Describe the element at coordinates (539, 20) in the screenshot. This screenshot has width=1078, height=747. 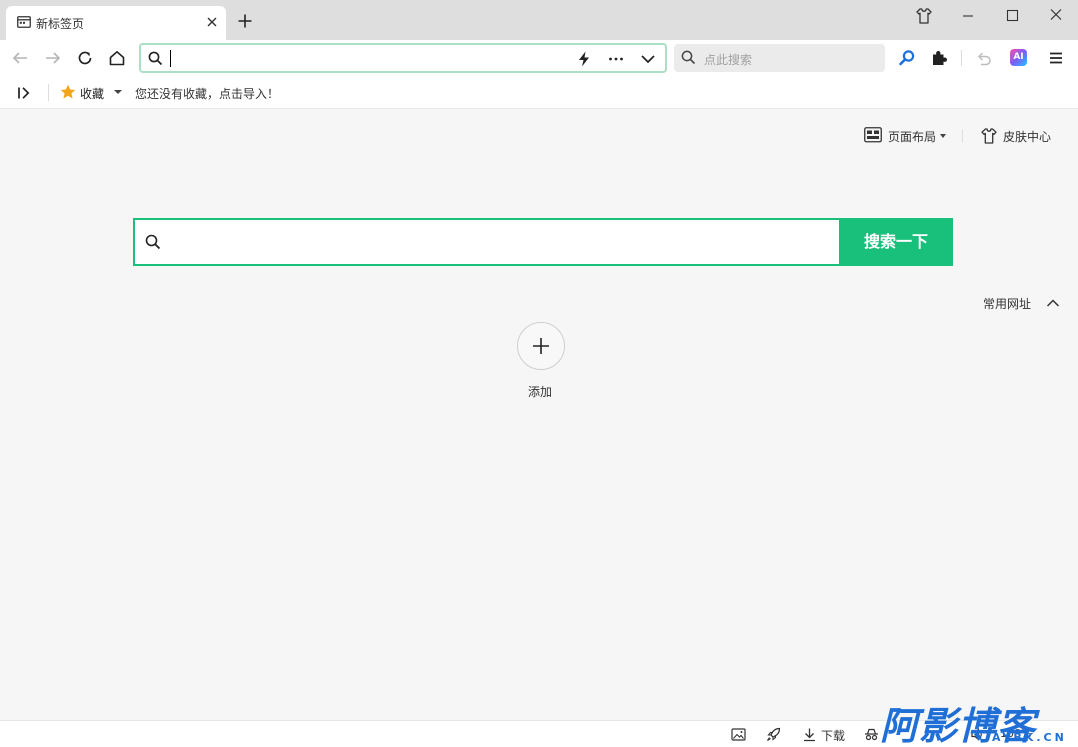
I see `tab-strip: 新标签页` at that location.